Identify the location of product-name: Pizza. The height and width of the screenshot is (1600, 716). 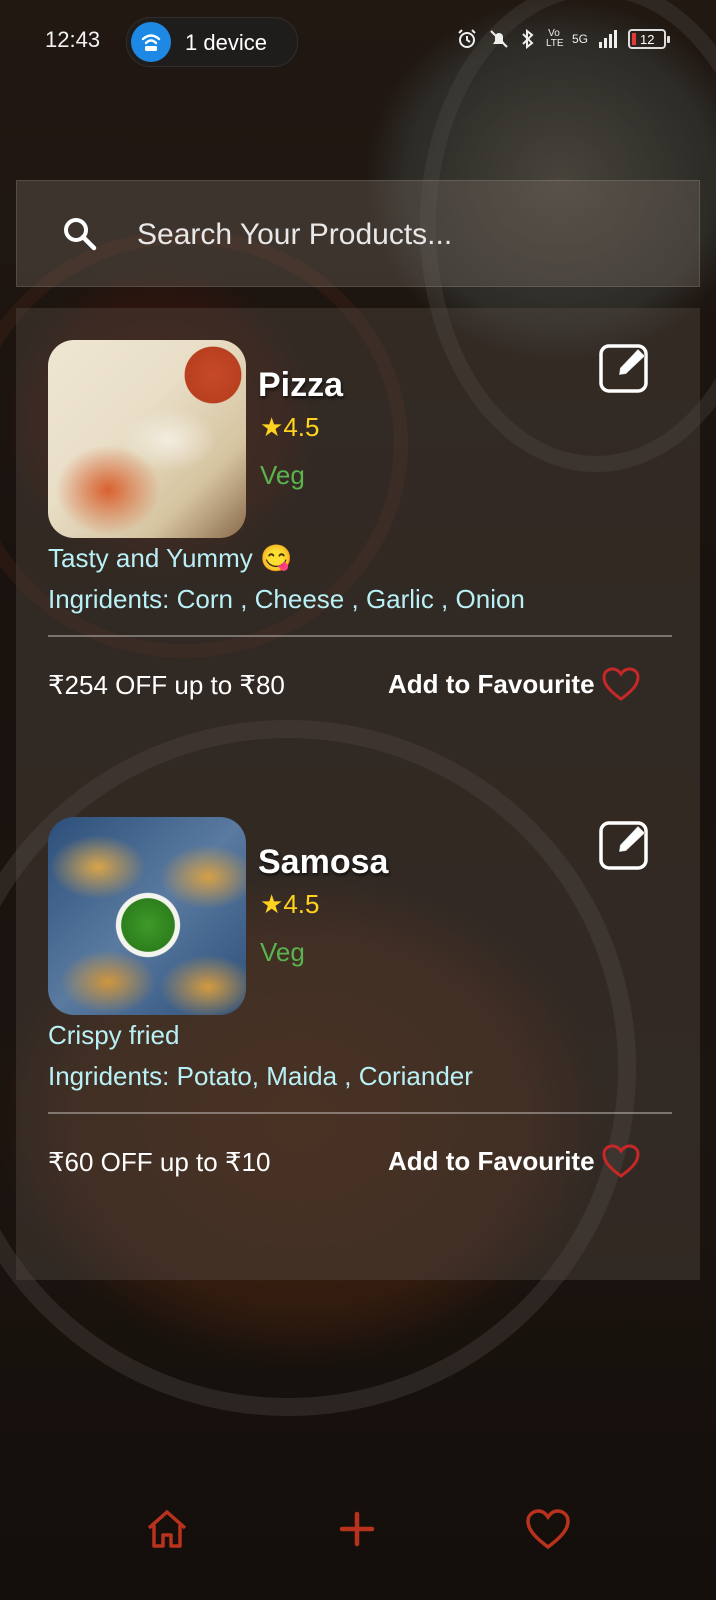
(301, 385).